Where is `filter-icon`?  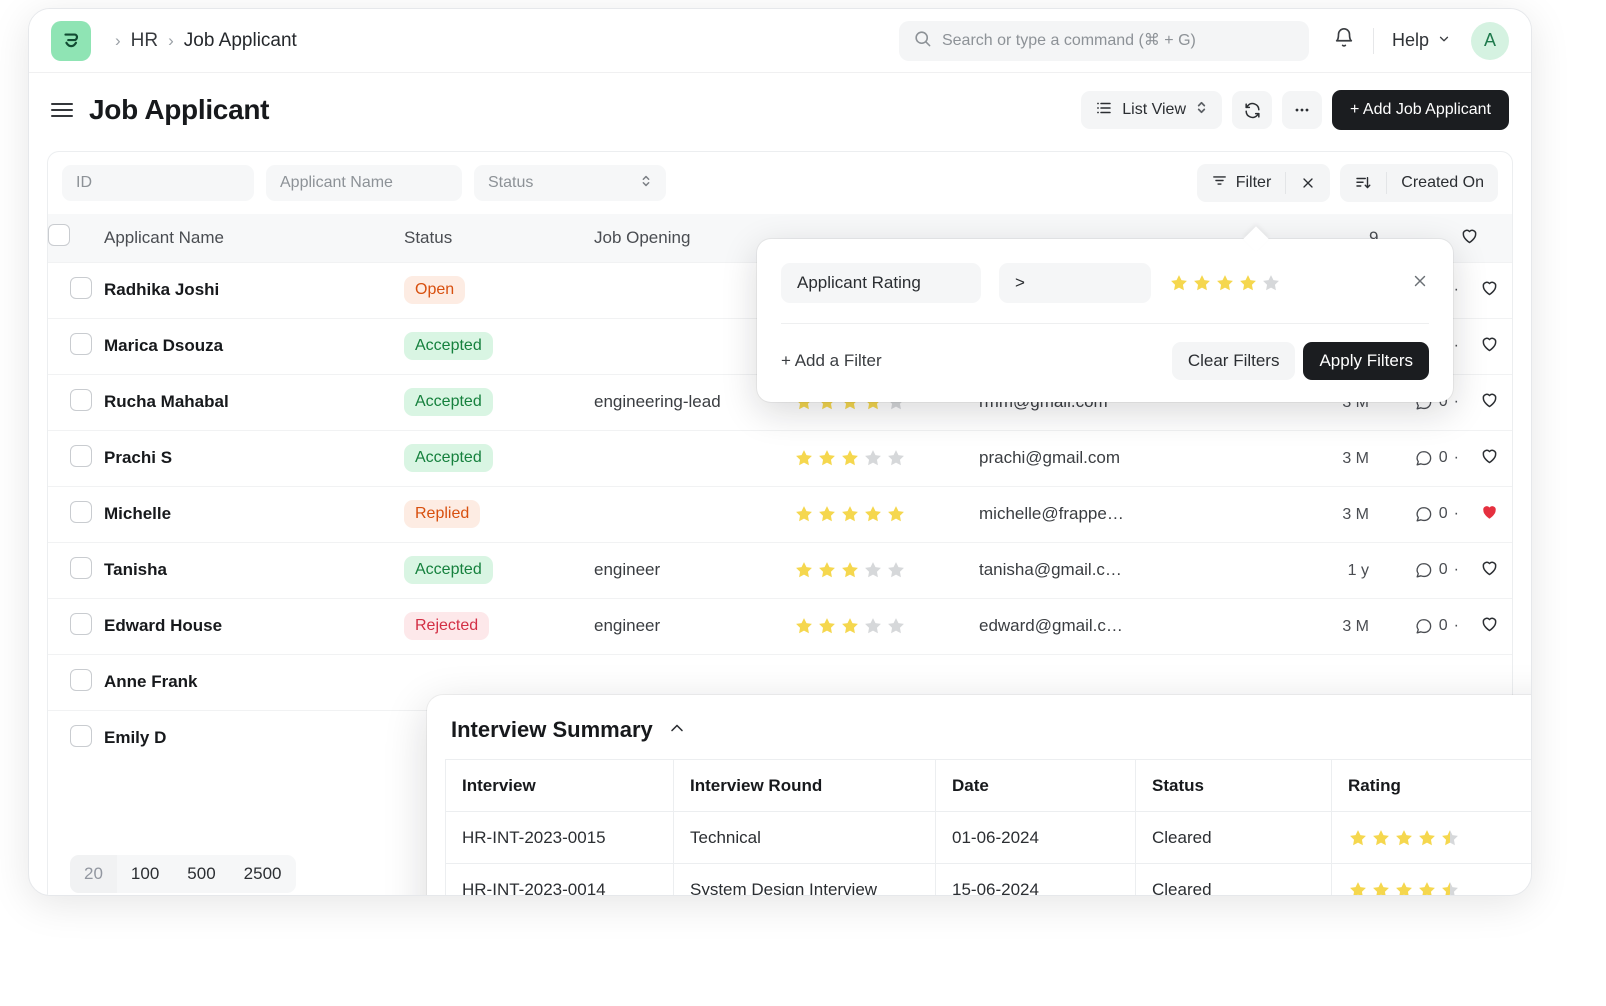 filter-icon is located at coordinates (1219, 183).